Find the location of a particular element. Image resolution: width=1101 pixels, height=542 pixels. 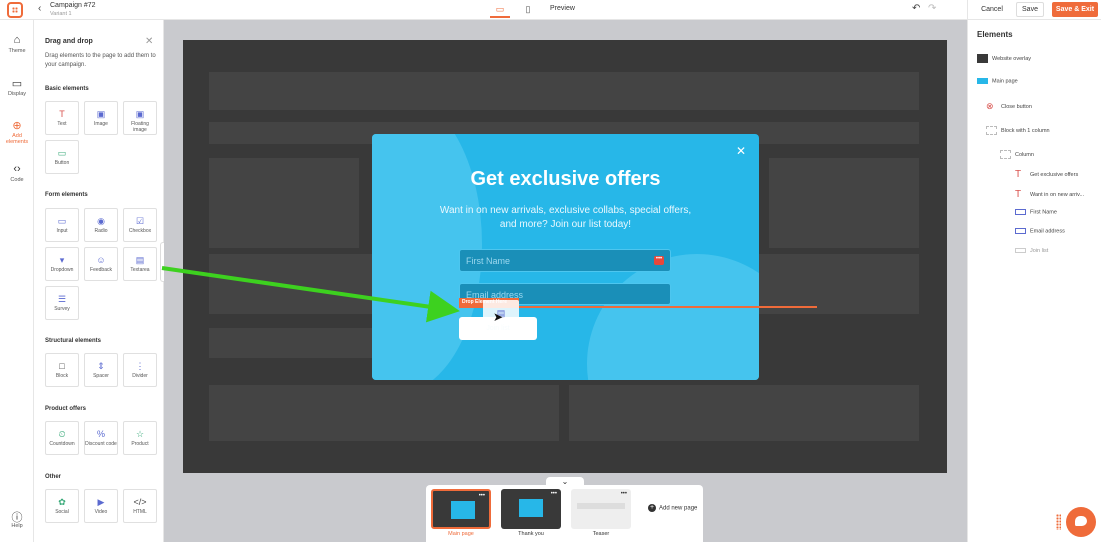

desktop-view-icon: ▭ is located at coordinates (500, 10).